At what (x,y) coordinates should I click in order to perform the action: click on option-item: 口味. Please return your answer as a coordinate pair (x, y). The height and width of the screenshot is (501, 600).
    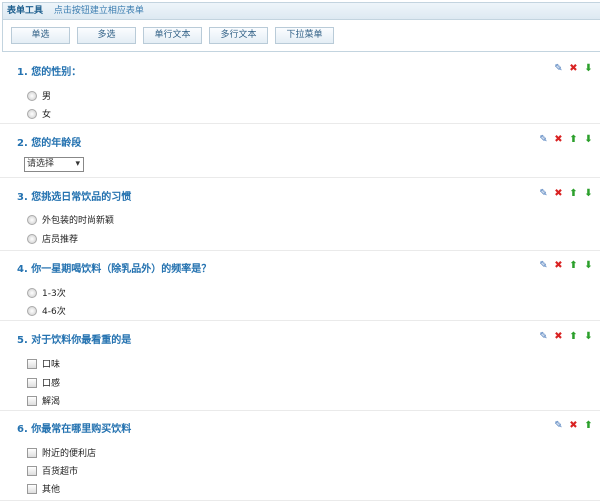
    Looking at the image, I should click on (43, 363).